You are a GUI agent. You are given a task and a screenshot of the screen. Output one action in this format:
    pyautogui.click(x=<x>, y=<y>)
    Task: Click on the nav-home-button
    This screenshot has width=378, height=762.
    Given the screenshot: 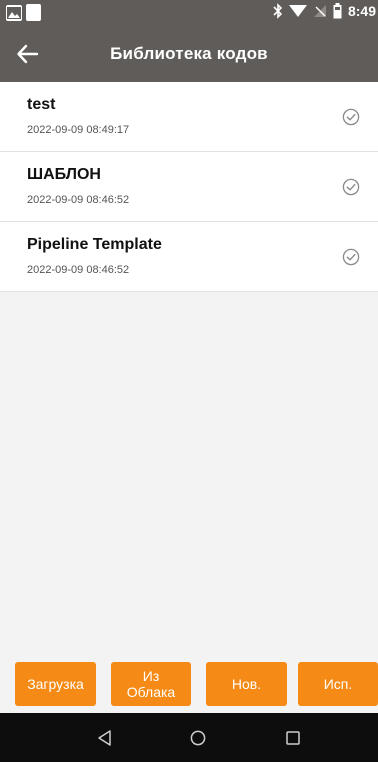 What is the action you would take?
    pyautogui.click(x=198, y=738)
    